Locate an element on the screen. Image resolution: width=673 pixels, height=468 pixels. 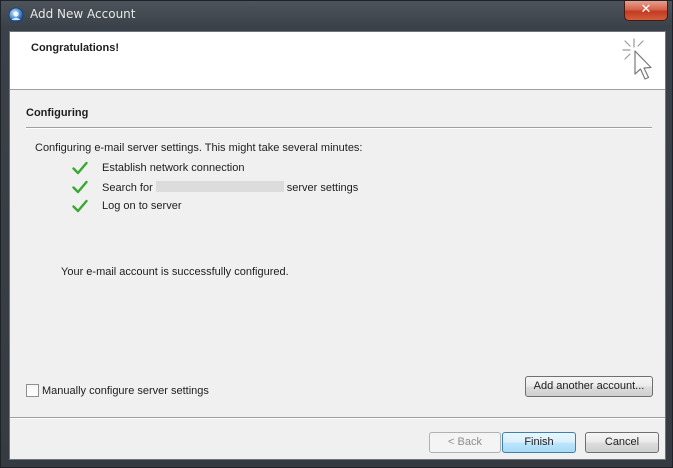
wizard-header: Congratulations! is located at coordinates (337, 61).